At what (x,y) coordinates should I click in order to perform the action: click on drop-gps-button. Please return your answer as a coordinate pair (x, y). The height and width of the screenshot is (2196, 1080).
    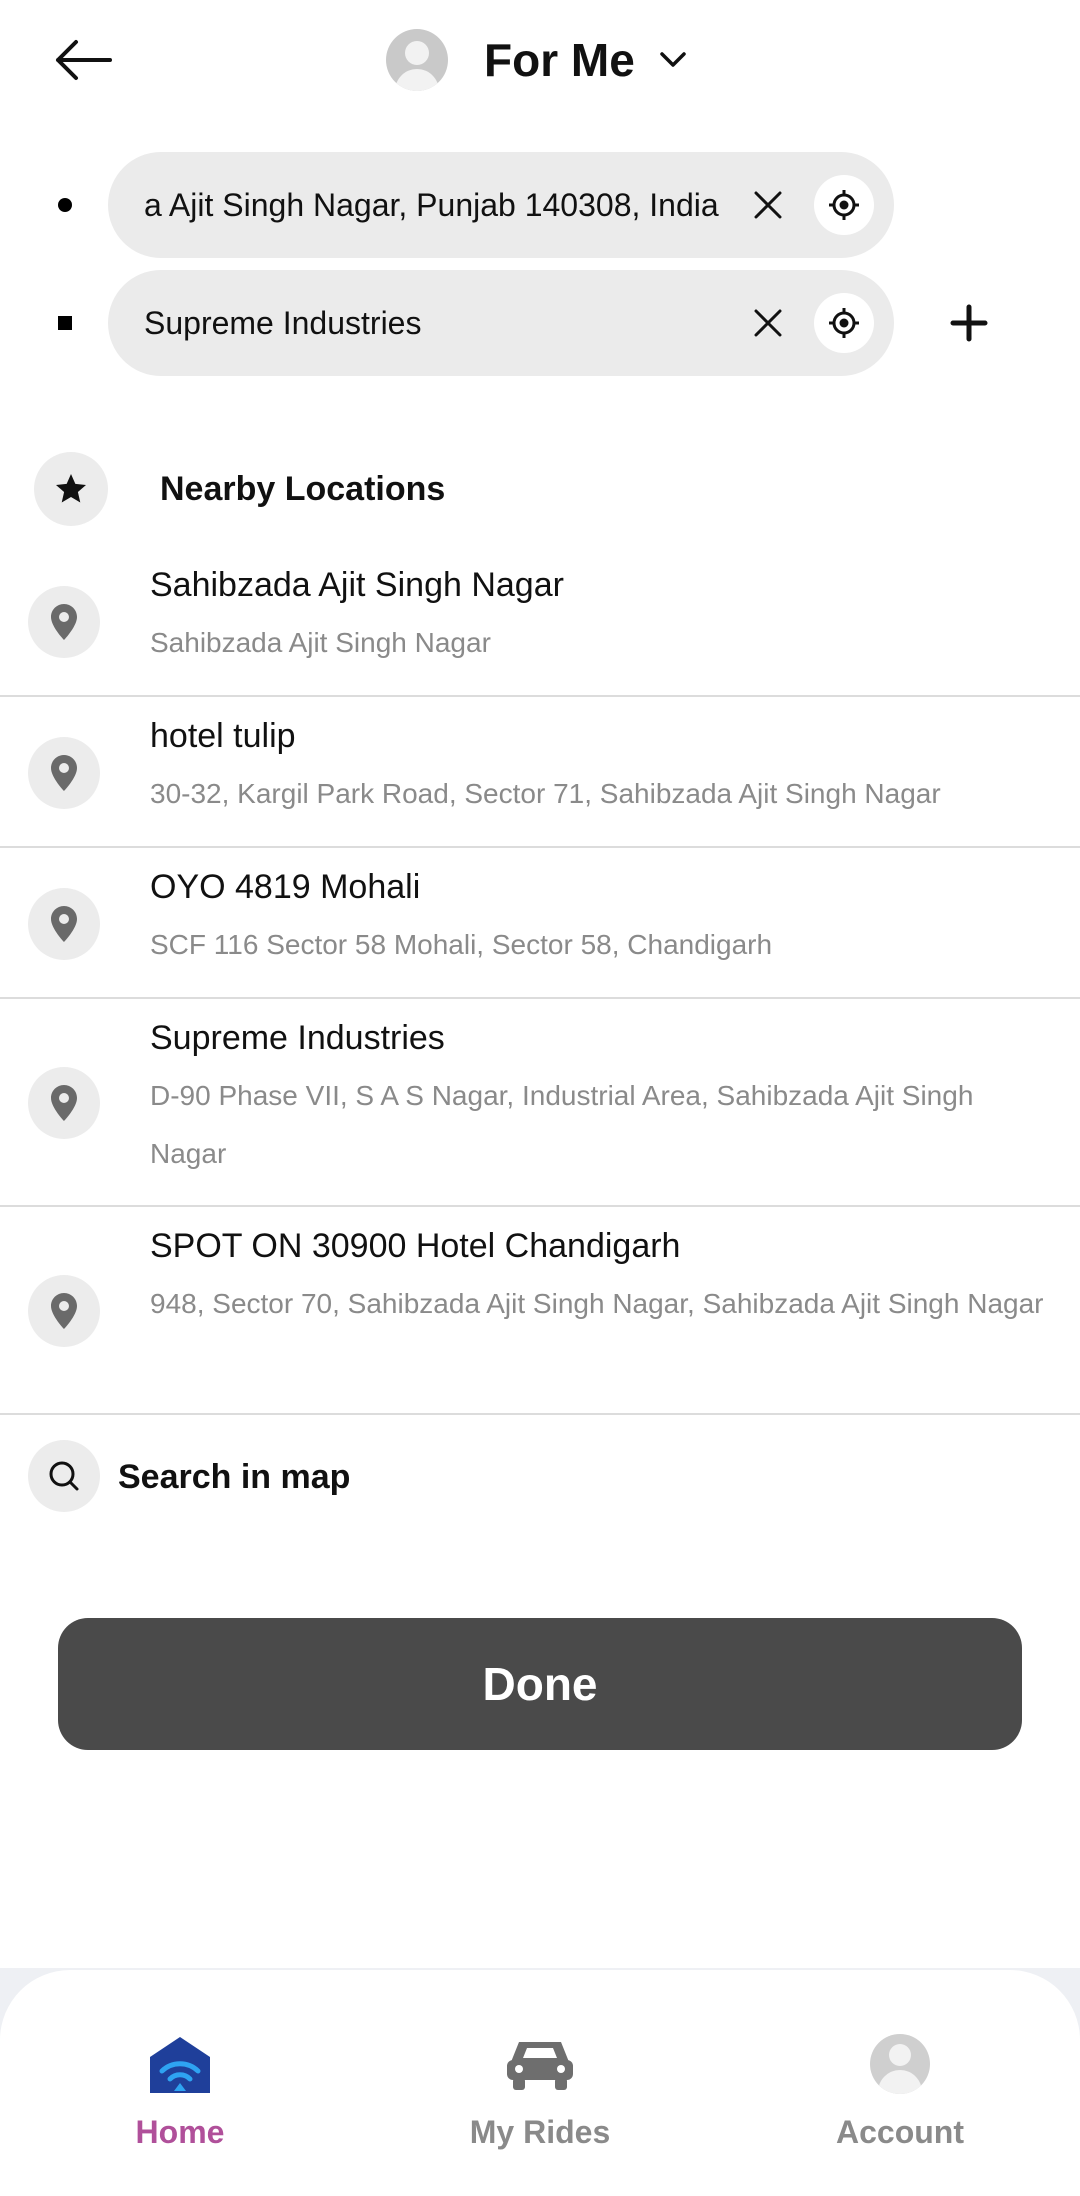
    Looking at the image, I should click on (844, 323).